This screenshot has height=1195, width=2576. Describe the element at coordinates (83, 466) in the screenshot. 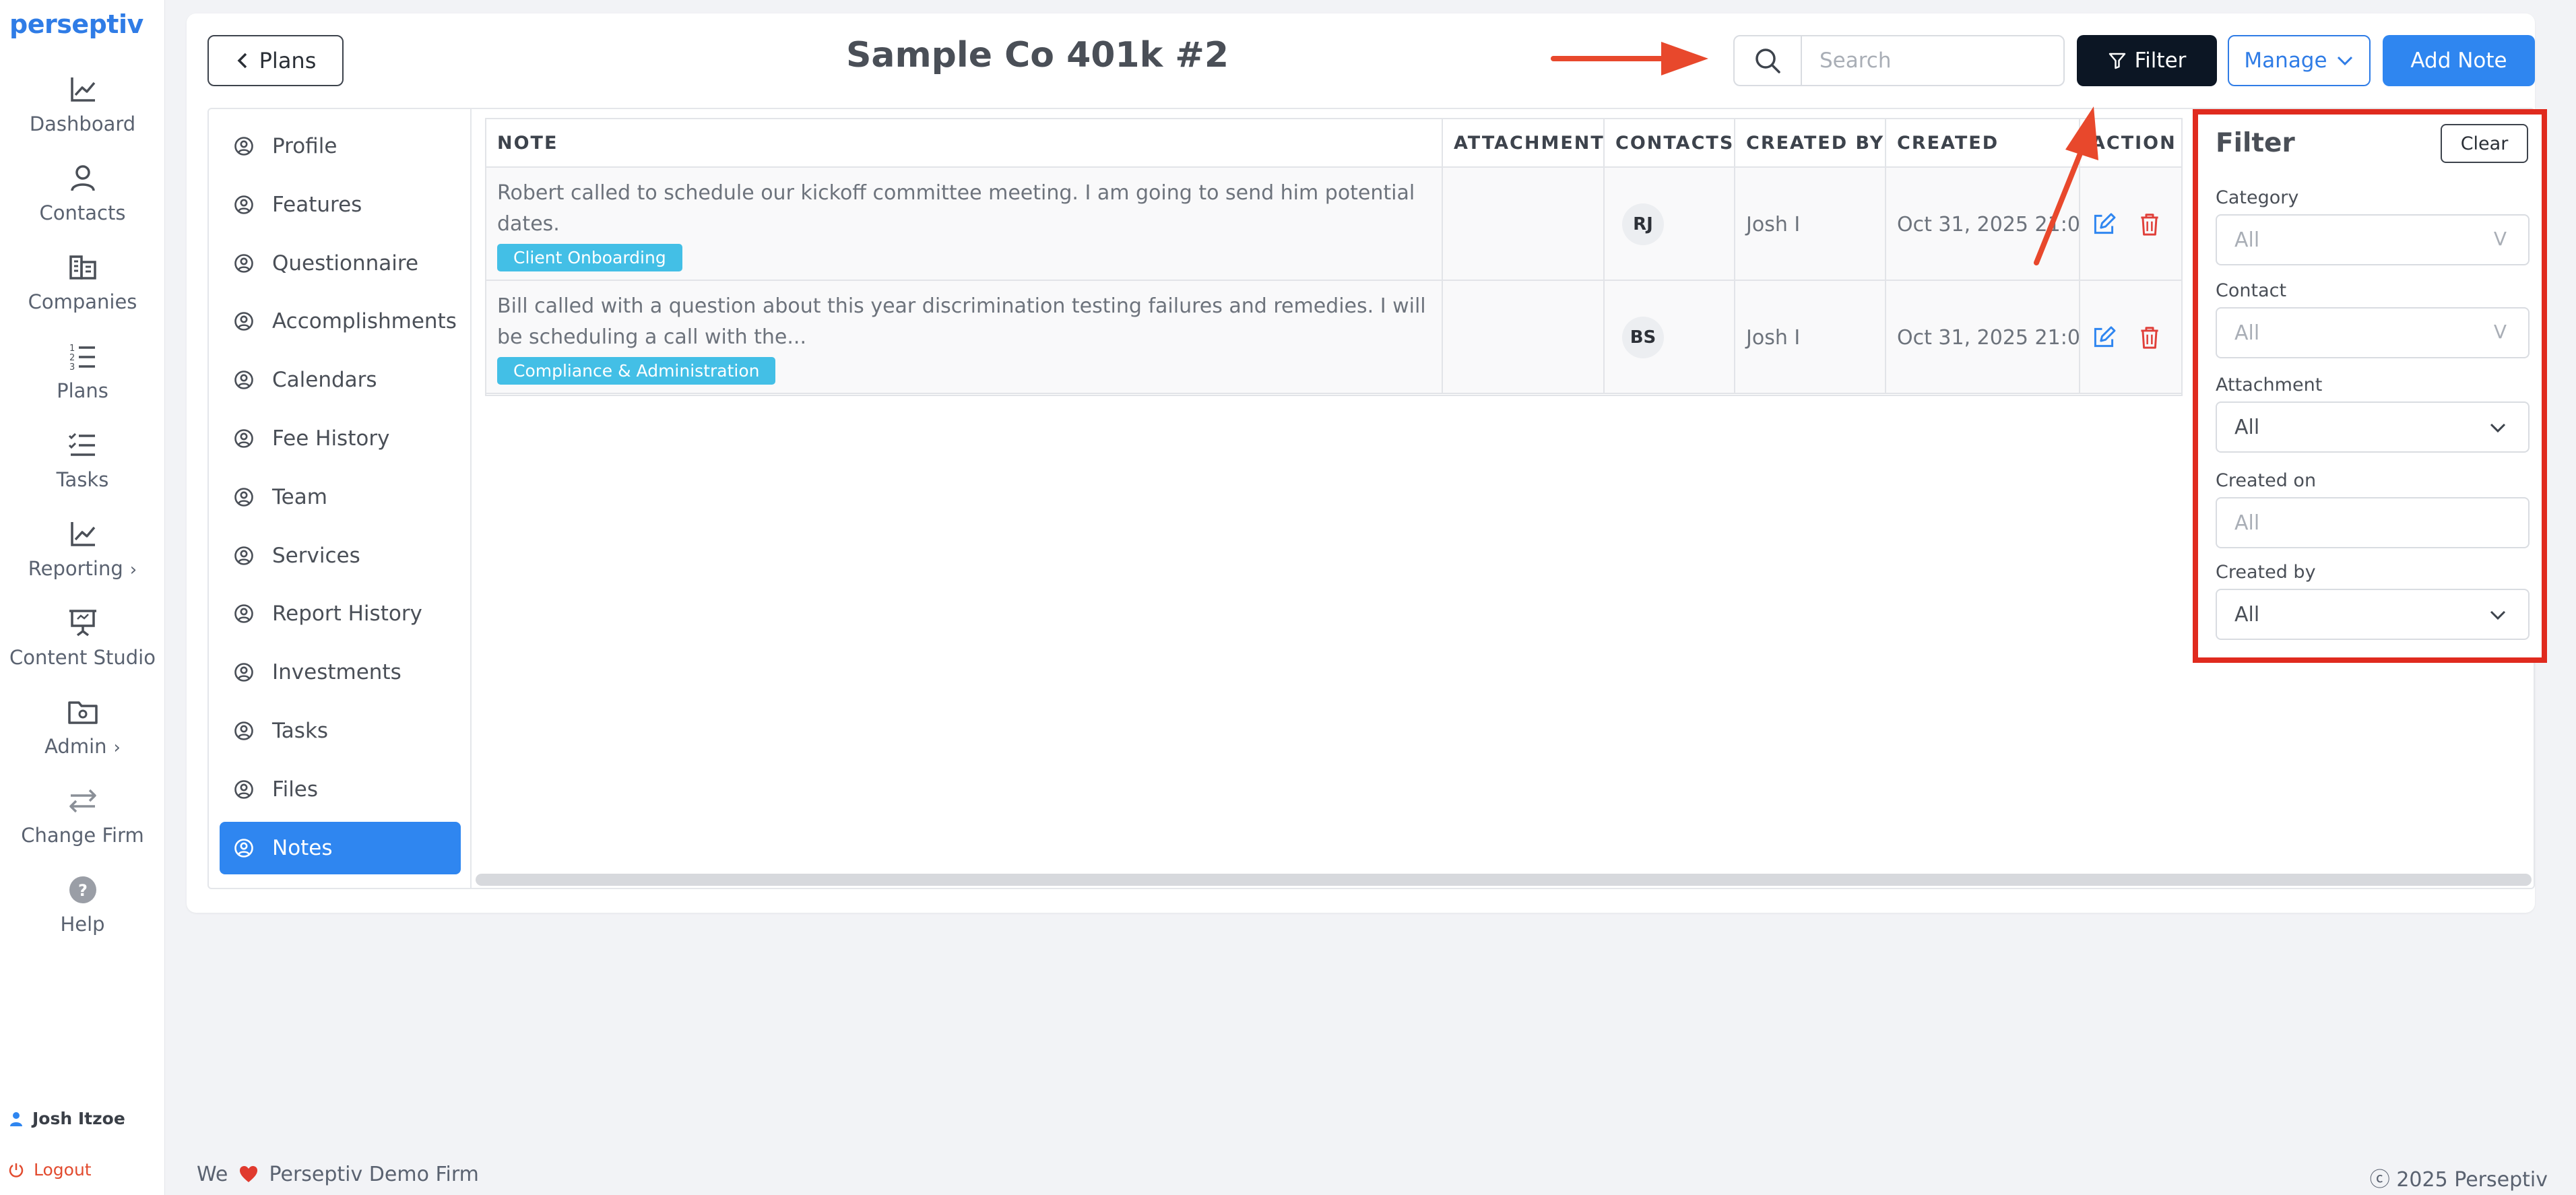

I see `nav-item-tasks: Tasks` at that location.